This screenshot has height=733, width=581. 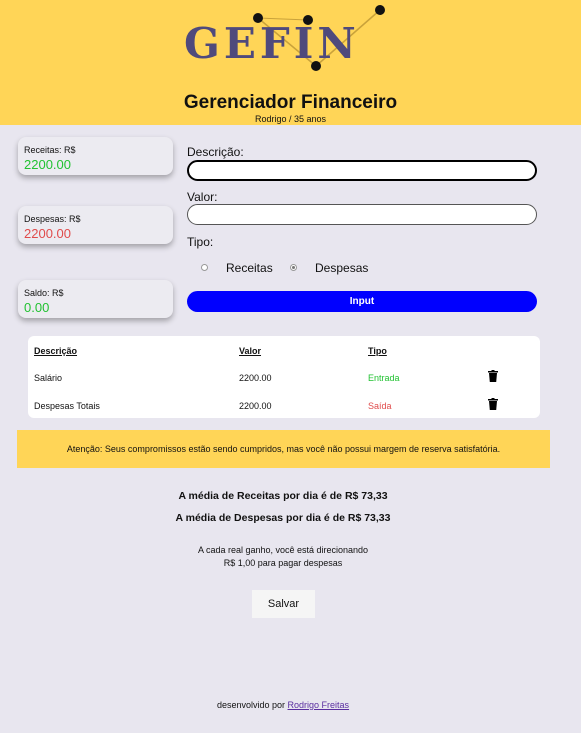 I want to click on saldo-value: 0.00, so click(x=37, y=307).